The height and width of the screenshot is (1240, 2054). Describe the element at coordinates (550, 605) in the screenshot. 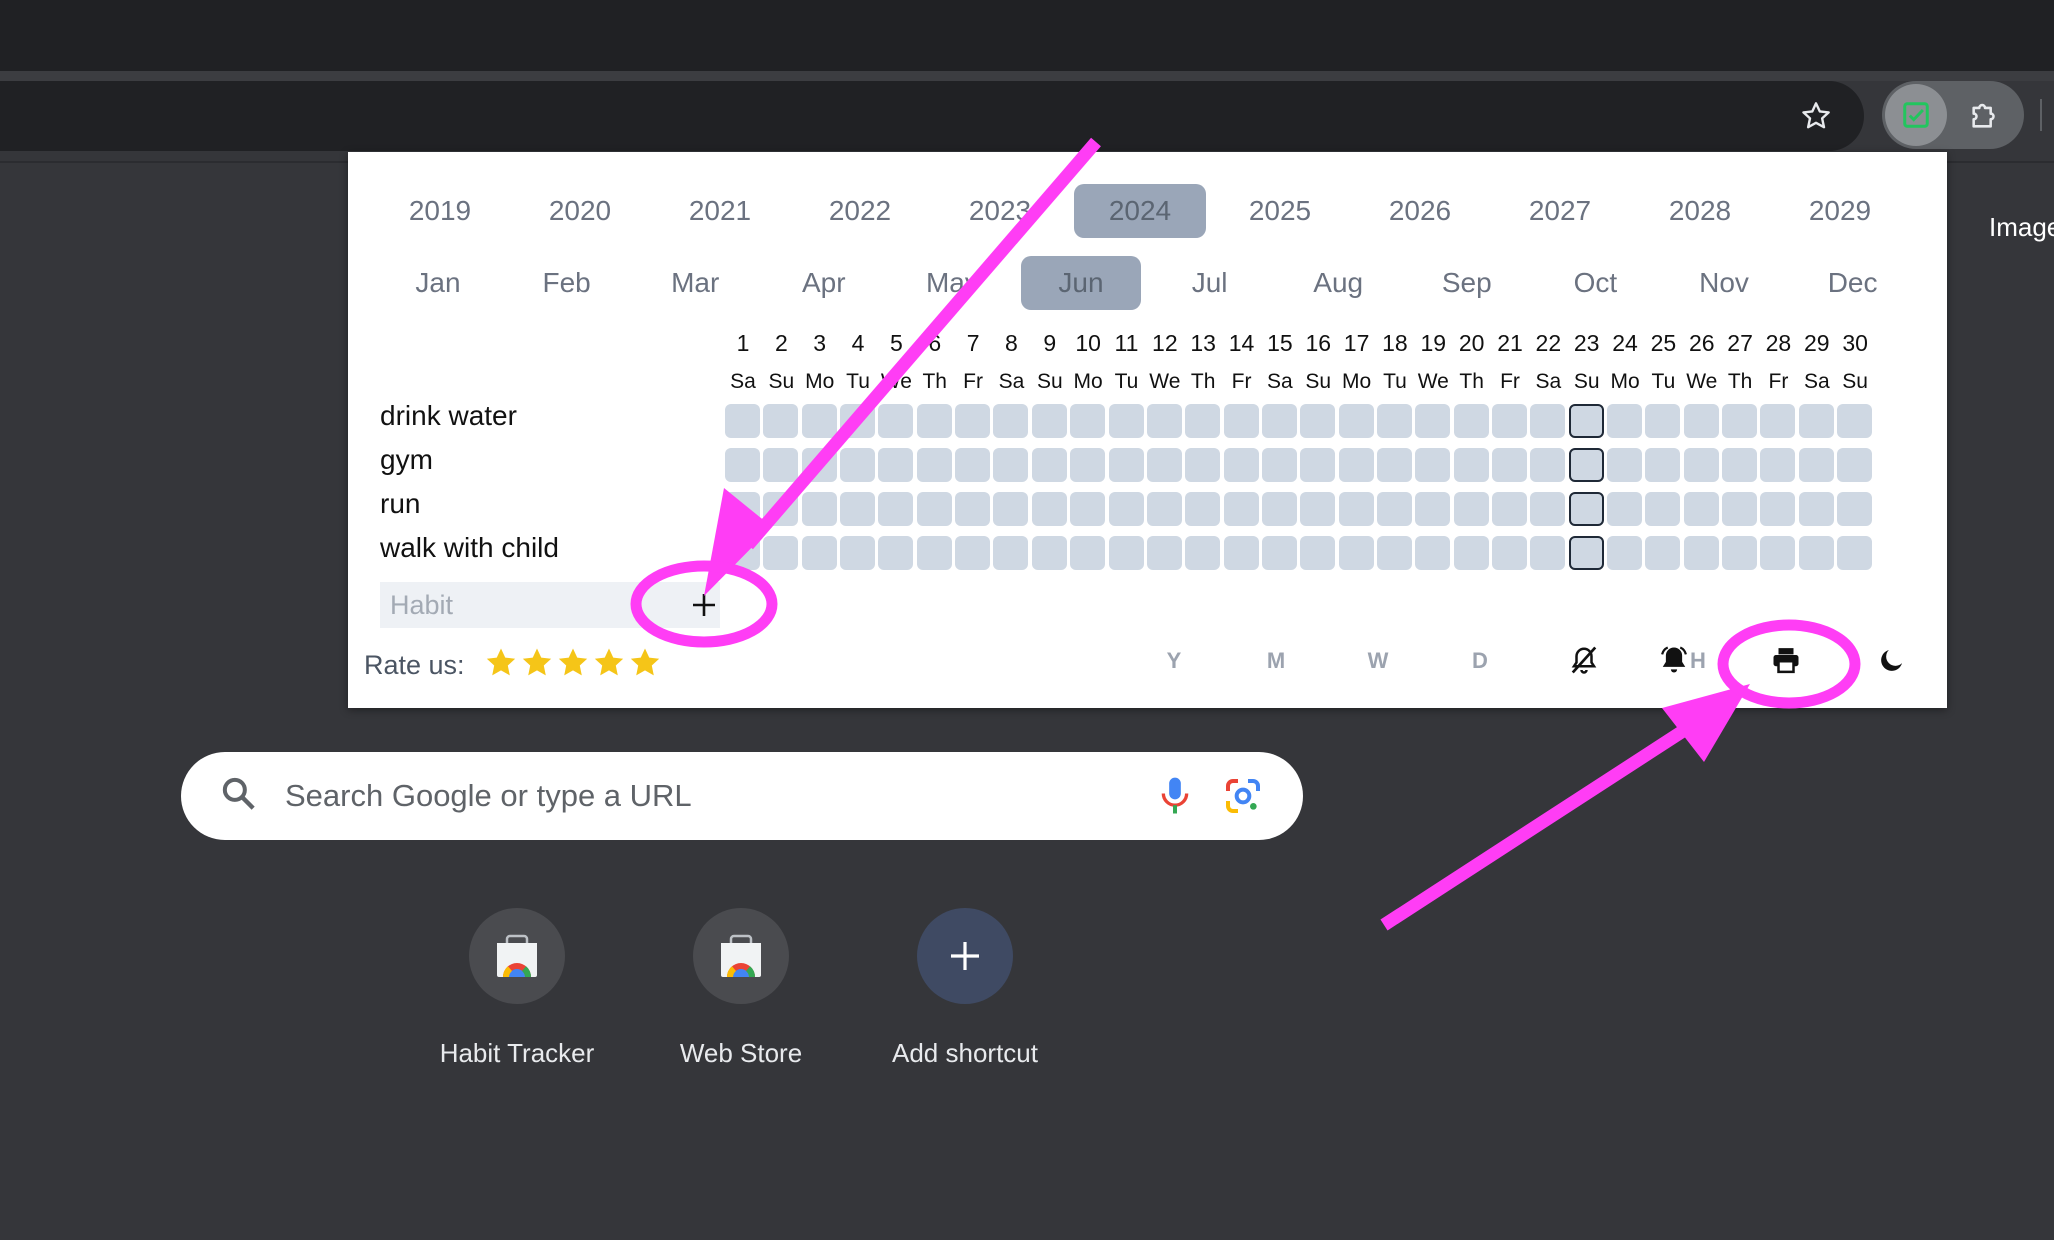

I see `new-habit-input` at that location.